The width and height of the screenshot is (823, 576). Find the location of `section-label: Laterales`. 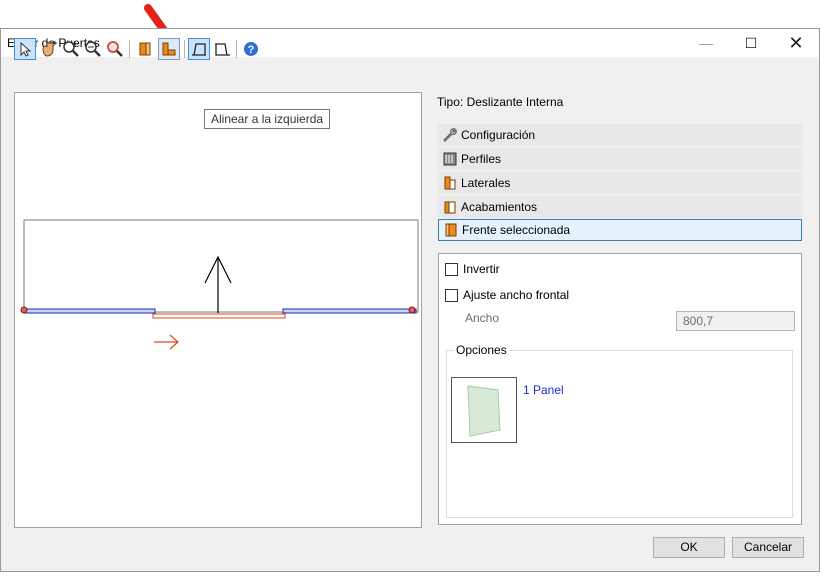

section-label: Laterales is located at coordinates (486, 183).